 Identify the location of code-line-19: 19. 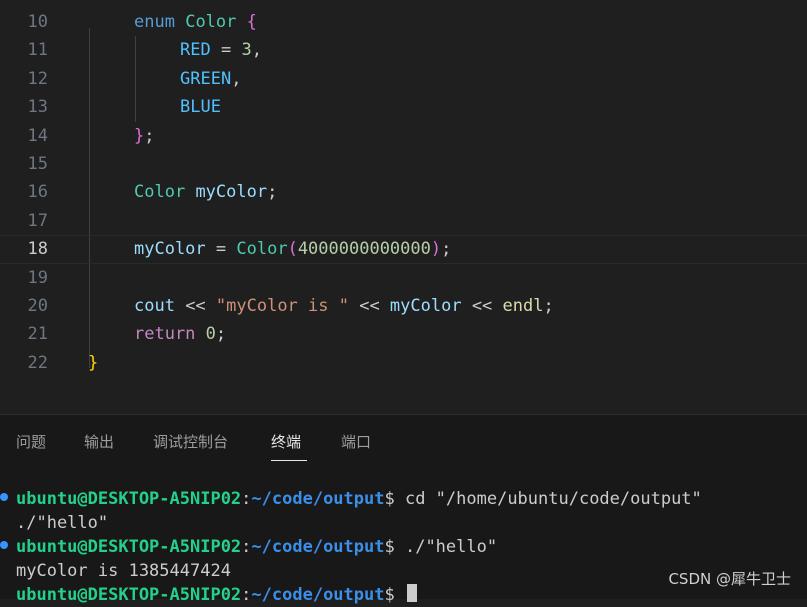
(403, 278).